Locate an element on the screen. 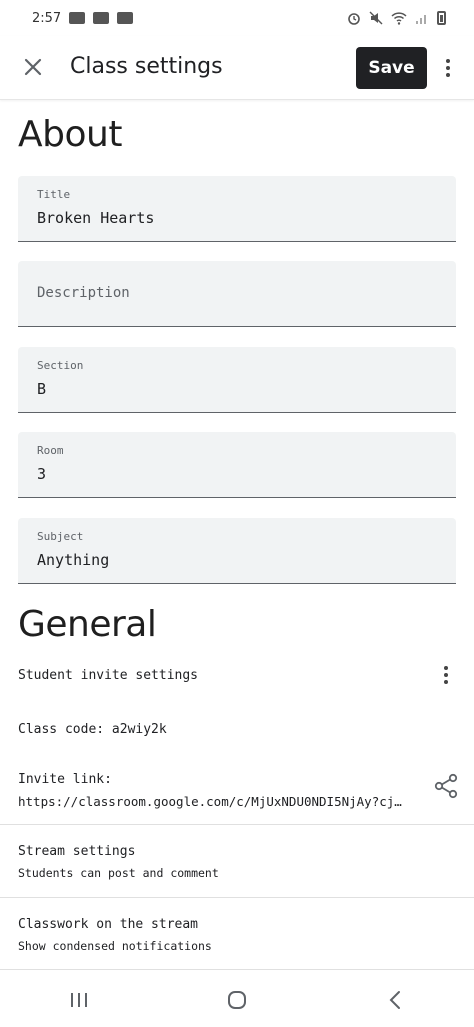 The width and height of the screenshot is (474, 1027). notification-icon is located at coordinates (125, 18).